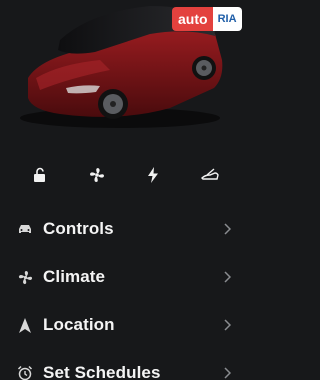 Image resolution: width=320 pixels, height=380 pixels. What do you see at coordinates (25, 229) in the screenshot?
I see `car-icon` at bounding box center [25, 229].